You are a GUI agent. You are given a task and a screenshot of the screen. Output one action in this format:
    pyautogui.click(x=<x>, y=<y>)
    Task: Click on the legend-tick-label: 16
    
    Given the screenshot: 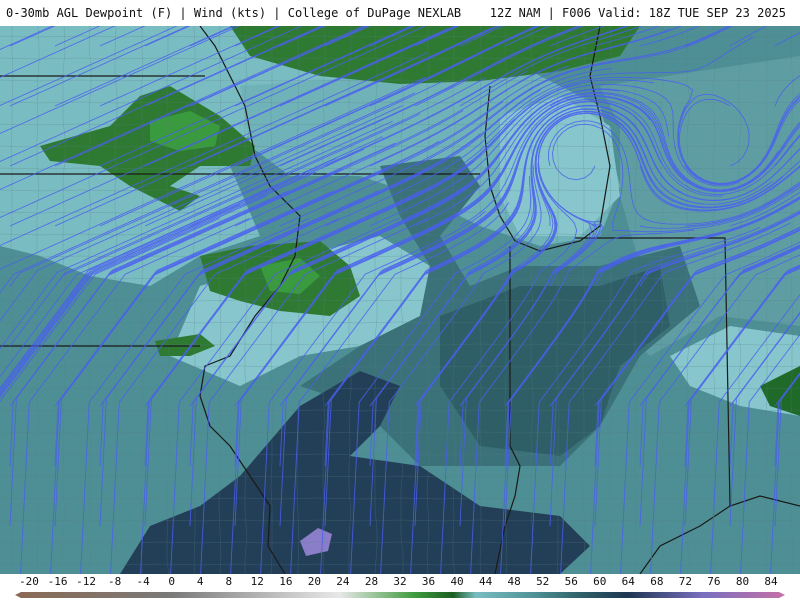 What is the action you would take?
    pyautogui.click(x=286, y=581)
    